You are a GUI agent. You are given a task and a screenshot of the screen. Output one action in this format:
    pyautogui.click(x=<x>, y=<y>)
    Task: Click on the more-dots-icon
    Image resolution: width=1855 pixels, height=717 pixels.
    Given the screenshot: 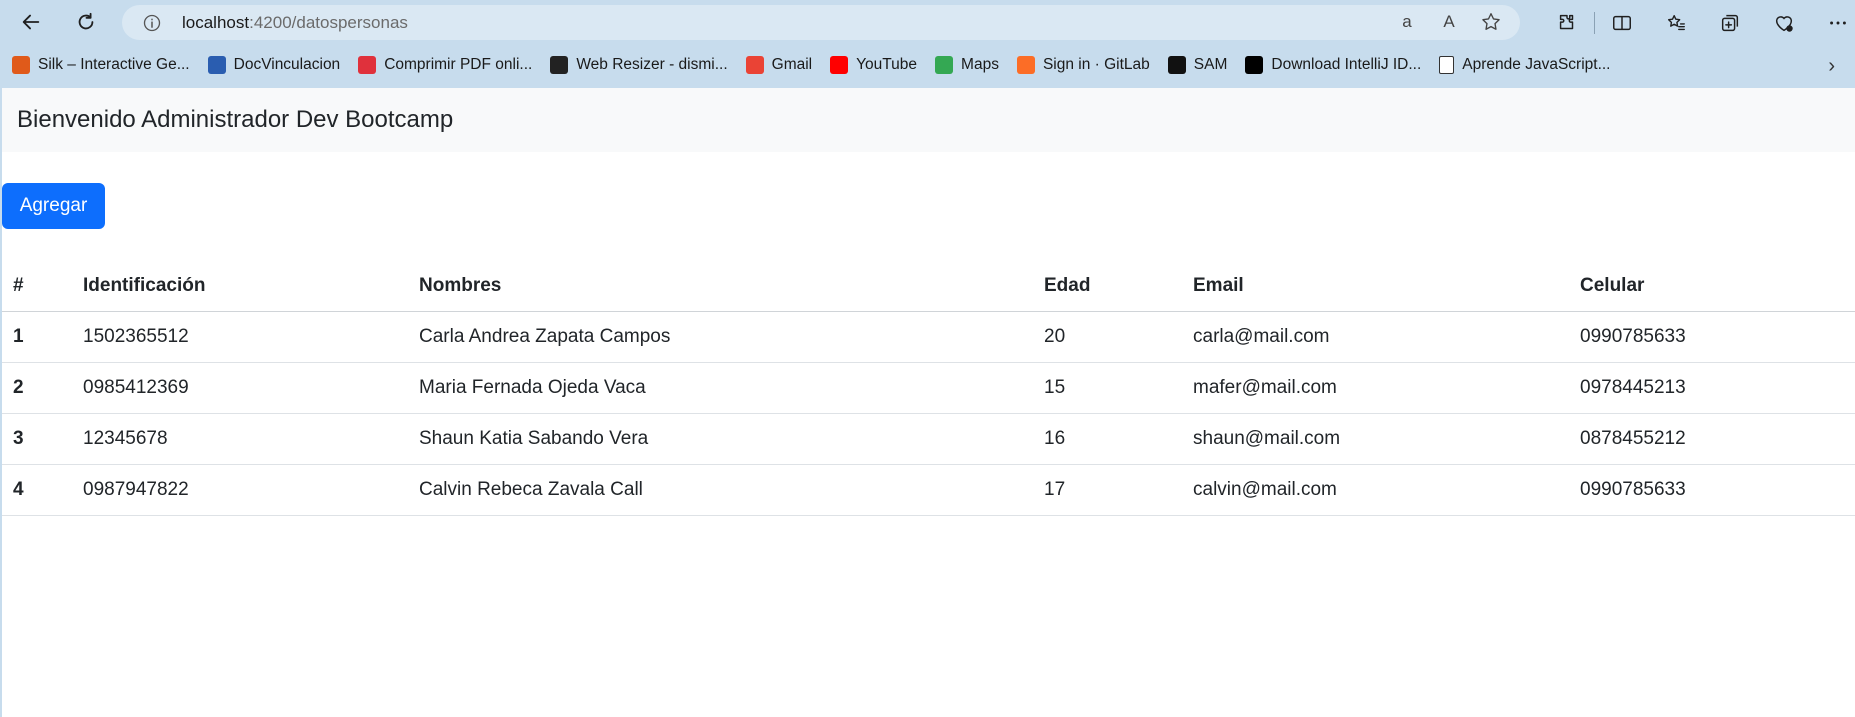 What is the action you would take?
    pyautogui.click(x=1838, y=23)
    